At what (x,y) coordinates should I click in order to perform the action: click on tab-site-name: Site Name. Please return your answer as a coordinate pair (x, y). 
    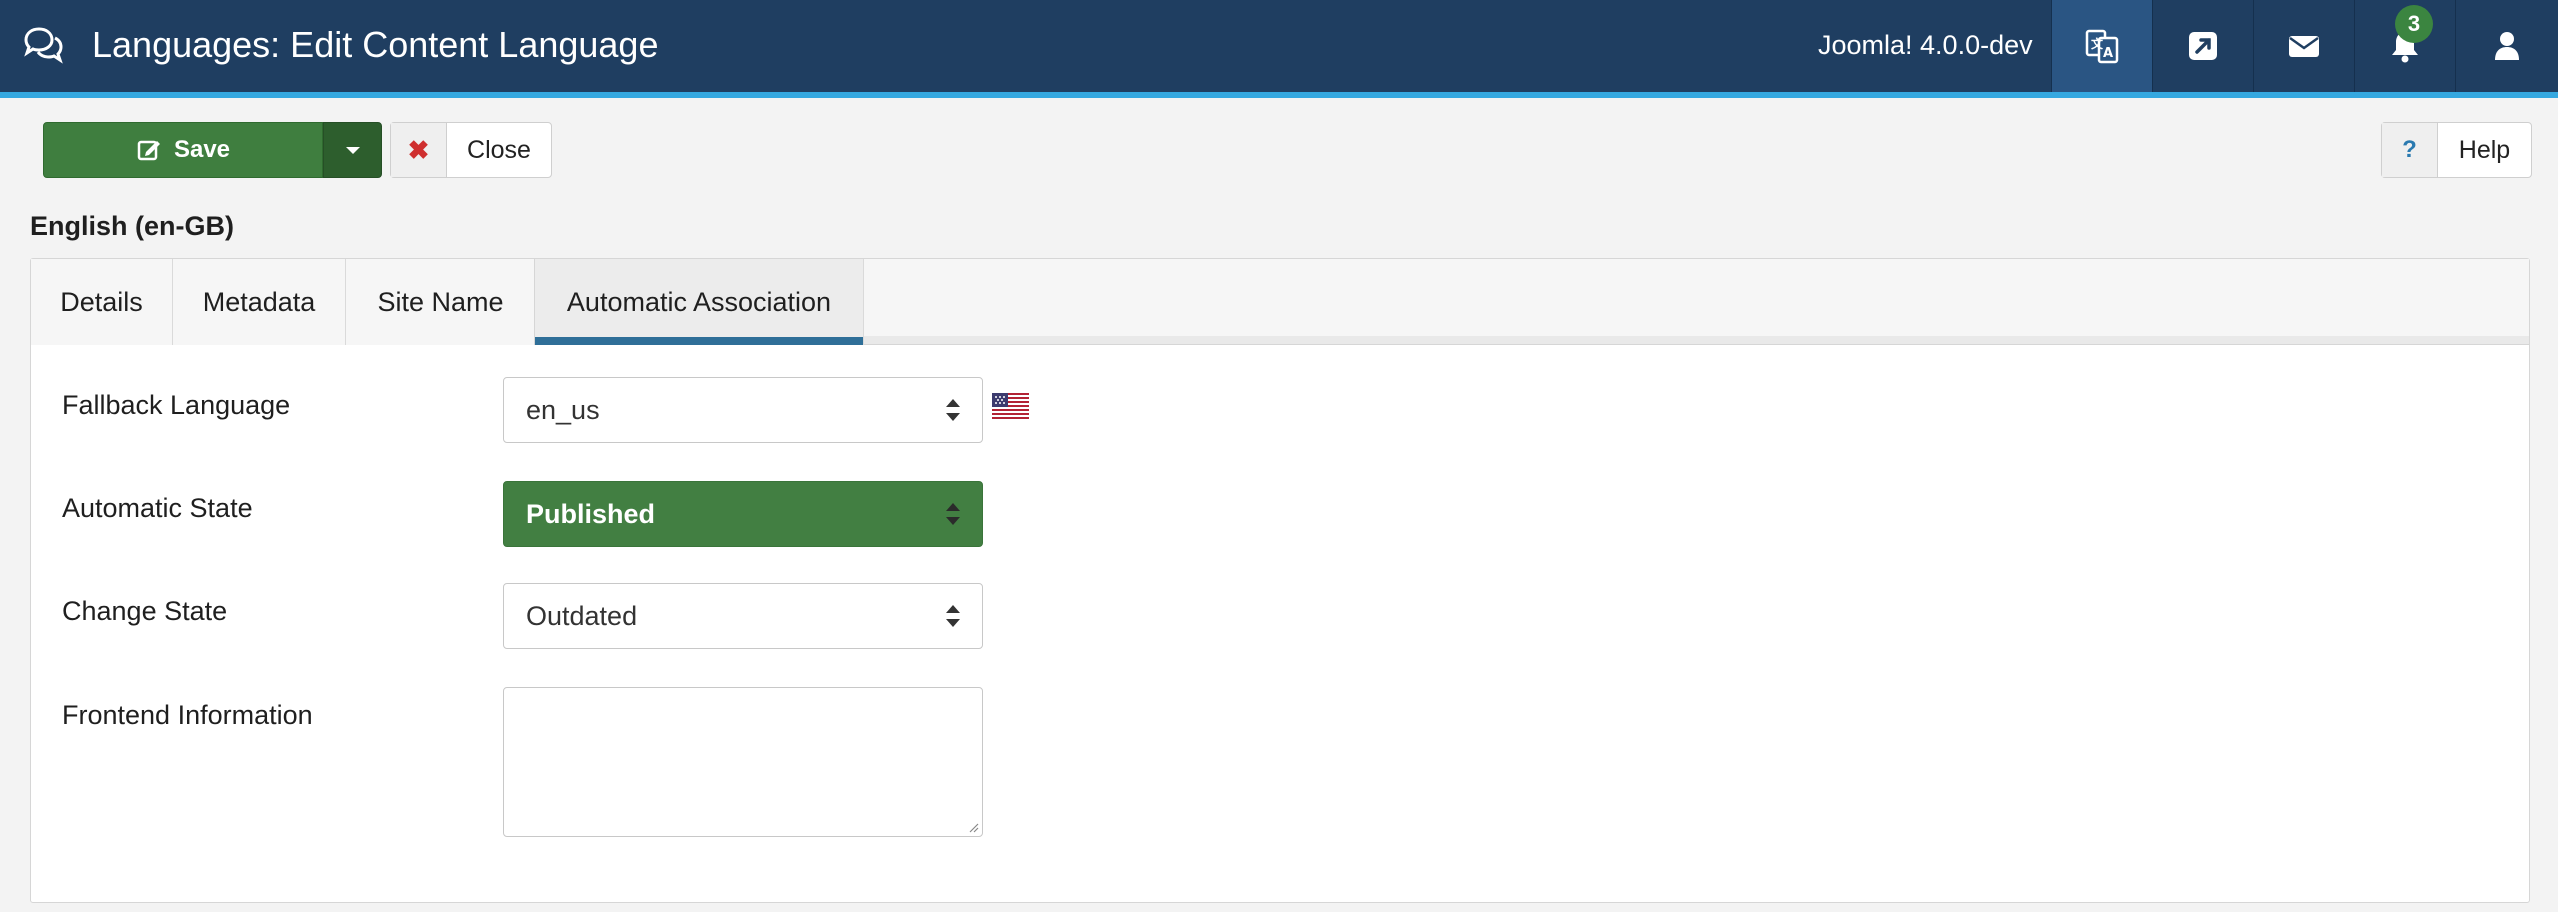
    Looking at the image, I should click on (441, 302).